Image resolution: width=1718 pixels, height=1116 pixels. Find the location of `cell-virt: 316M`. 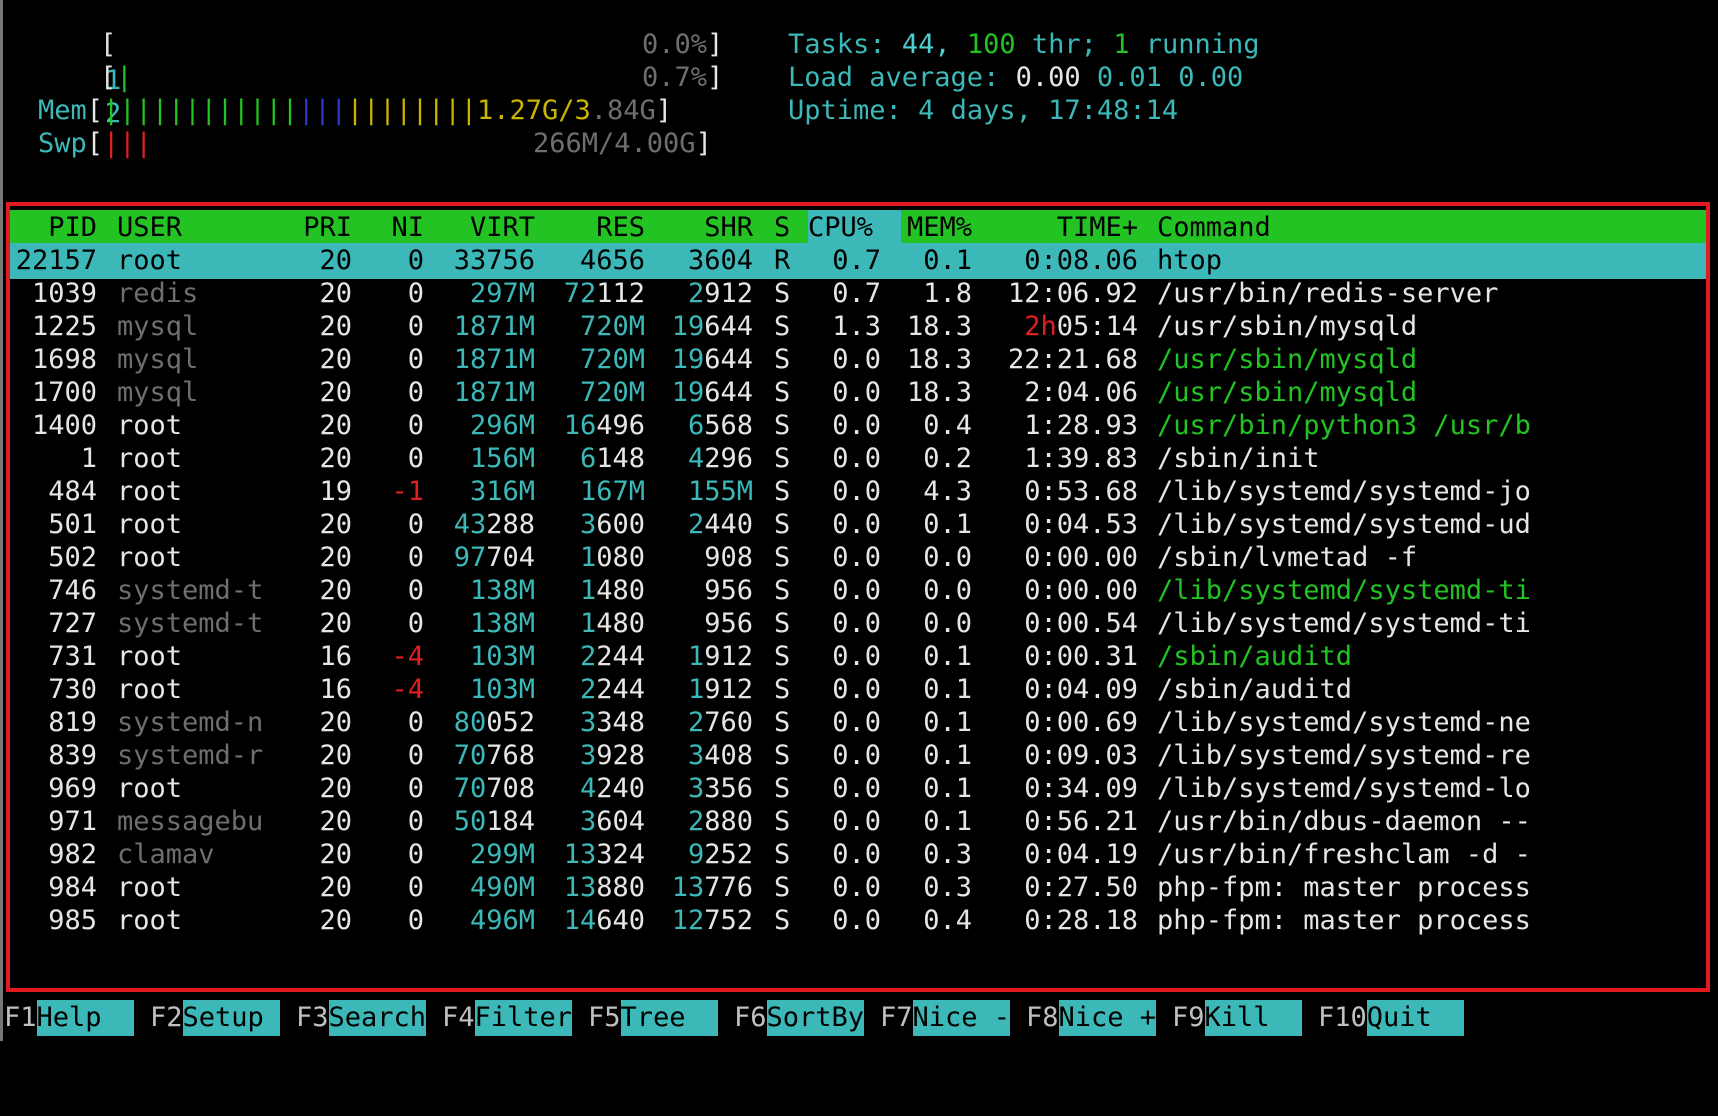

cell-virt: 316M is located at coordinates (502, 492).